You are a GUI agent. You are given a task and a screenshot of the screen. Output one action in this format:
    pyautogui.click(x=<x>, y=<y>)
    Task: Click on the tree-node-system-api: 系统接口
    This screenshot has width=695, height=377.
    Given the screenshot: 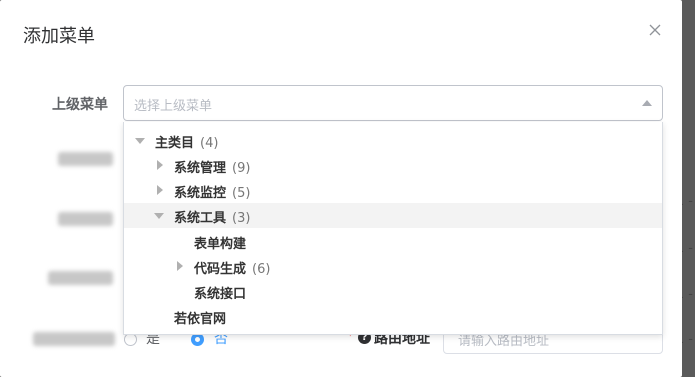 What is the action you would take?
    pyautogui.click(x=393, y=291)
    